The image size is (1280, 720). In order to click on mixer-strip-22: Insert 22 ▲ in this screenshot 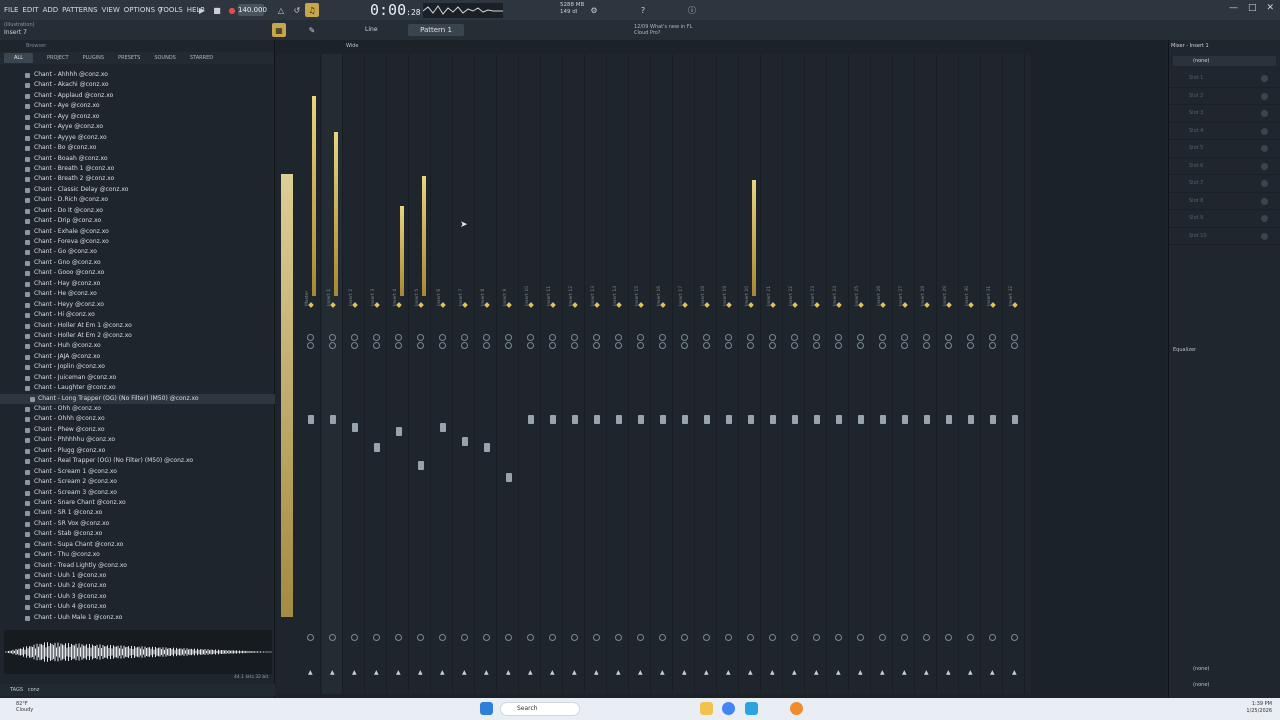, I will do `click(794, 374)`.